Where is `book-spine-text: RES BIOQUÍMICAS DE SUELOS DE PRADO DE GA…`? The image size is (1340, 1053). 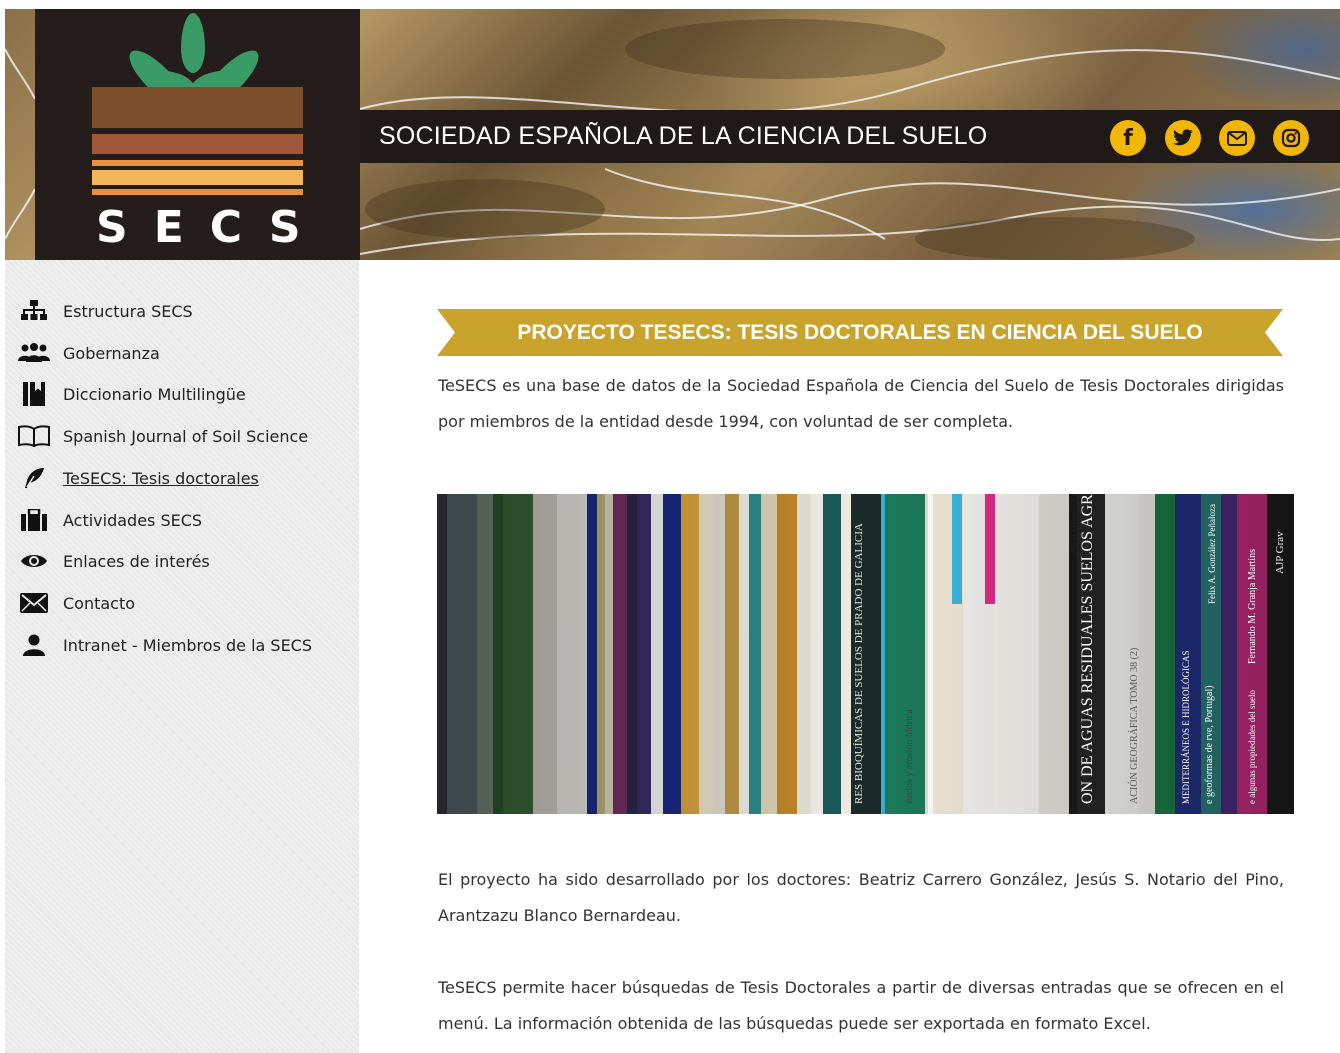
book-spine-text: RES BIOQUÍMICAS DE SUELOS DE PRADO DE GA… is located at coordinates (859, 663).